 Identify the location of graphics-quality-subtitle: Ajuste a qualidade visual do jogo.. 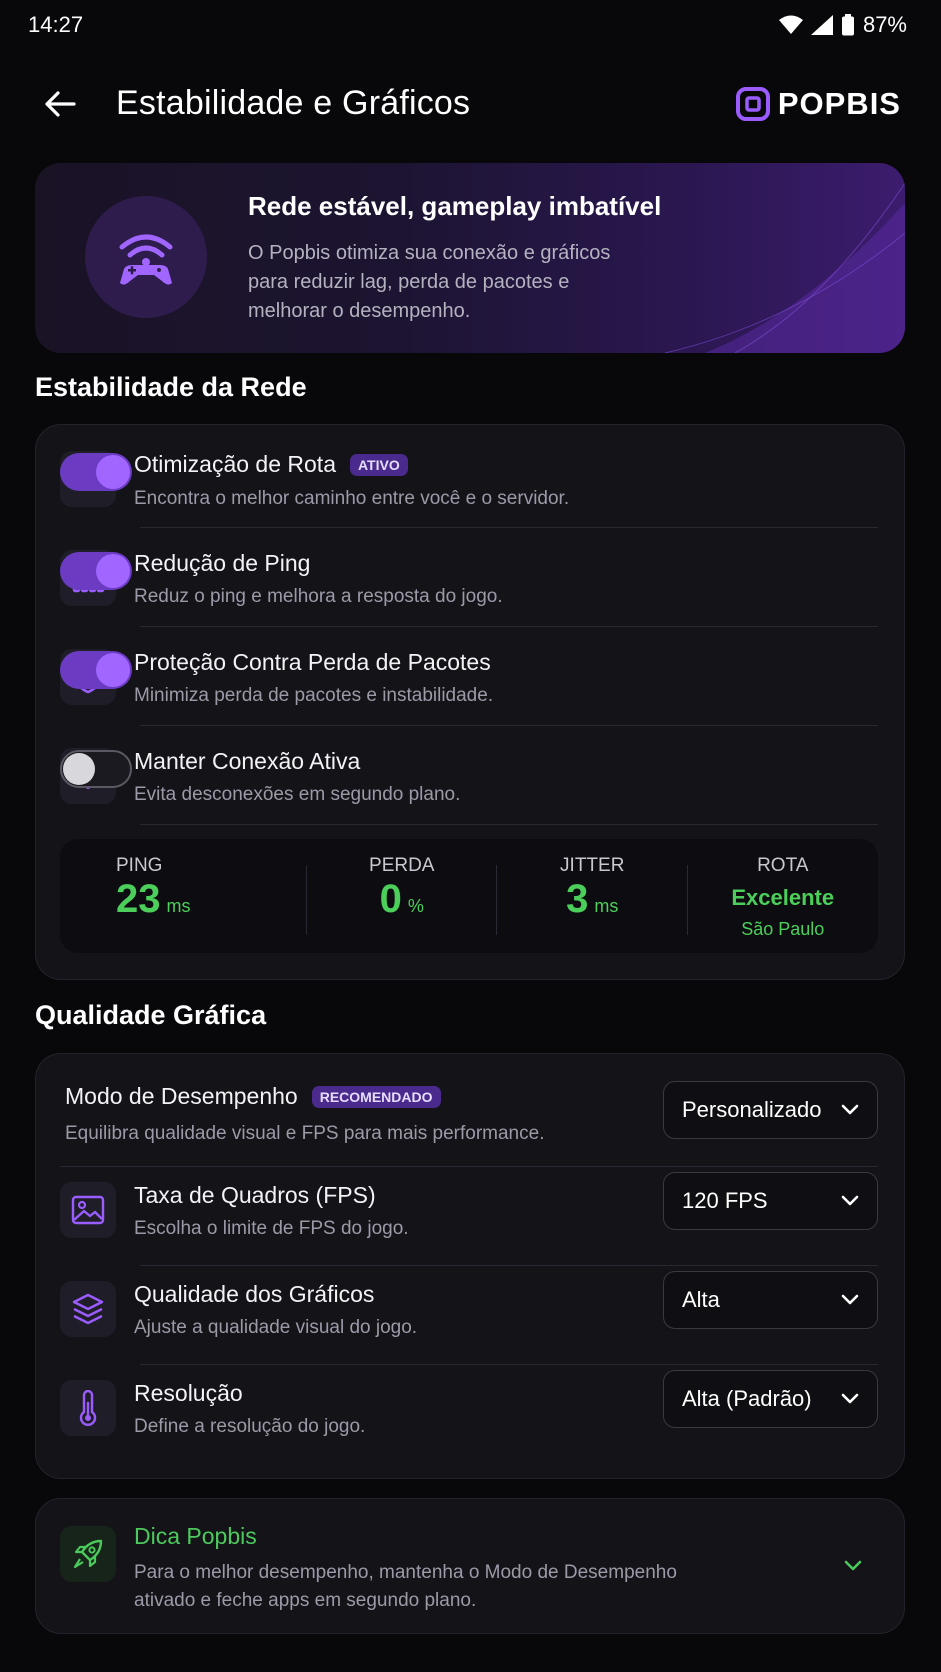
(276, 1327).